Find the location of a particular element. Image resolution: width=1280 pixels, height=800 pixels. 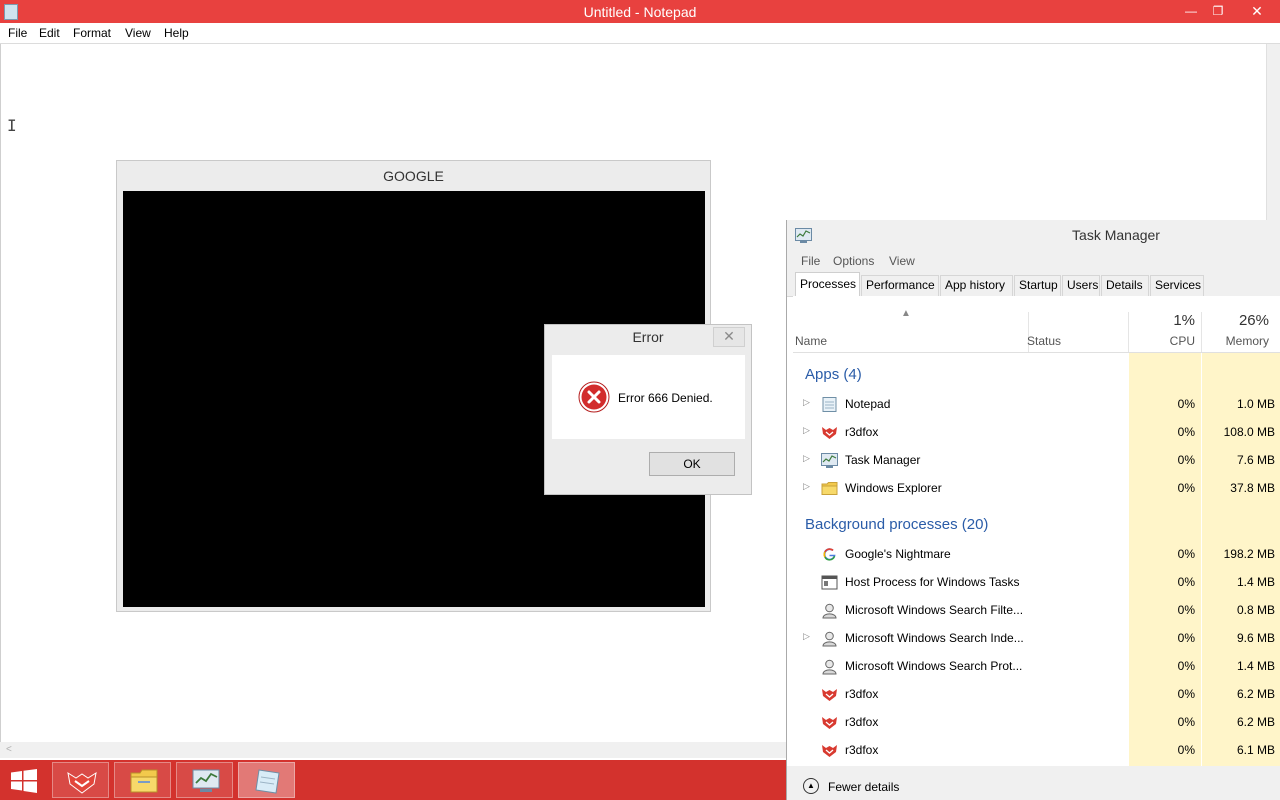

process-name: Task Manager is located at coordinates (883, 460).